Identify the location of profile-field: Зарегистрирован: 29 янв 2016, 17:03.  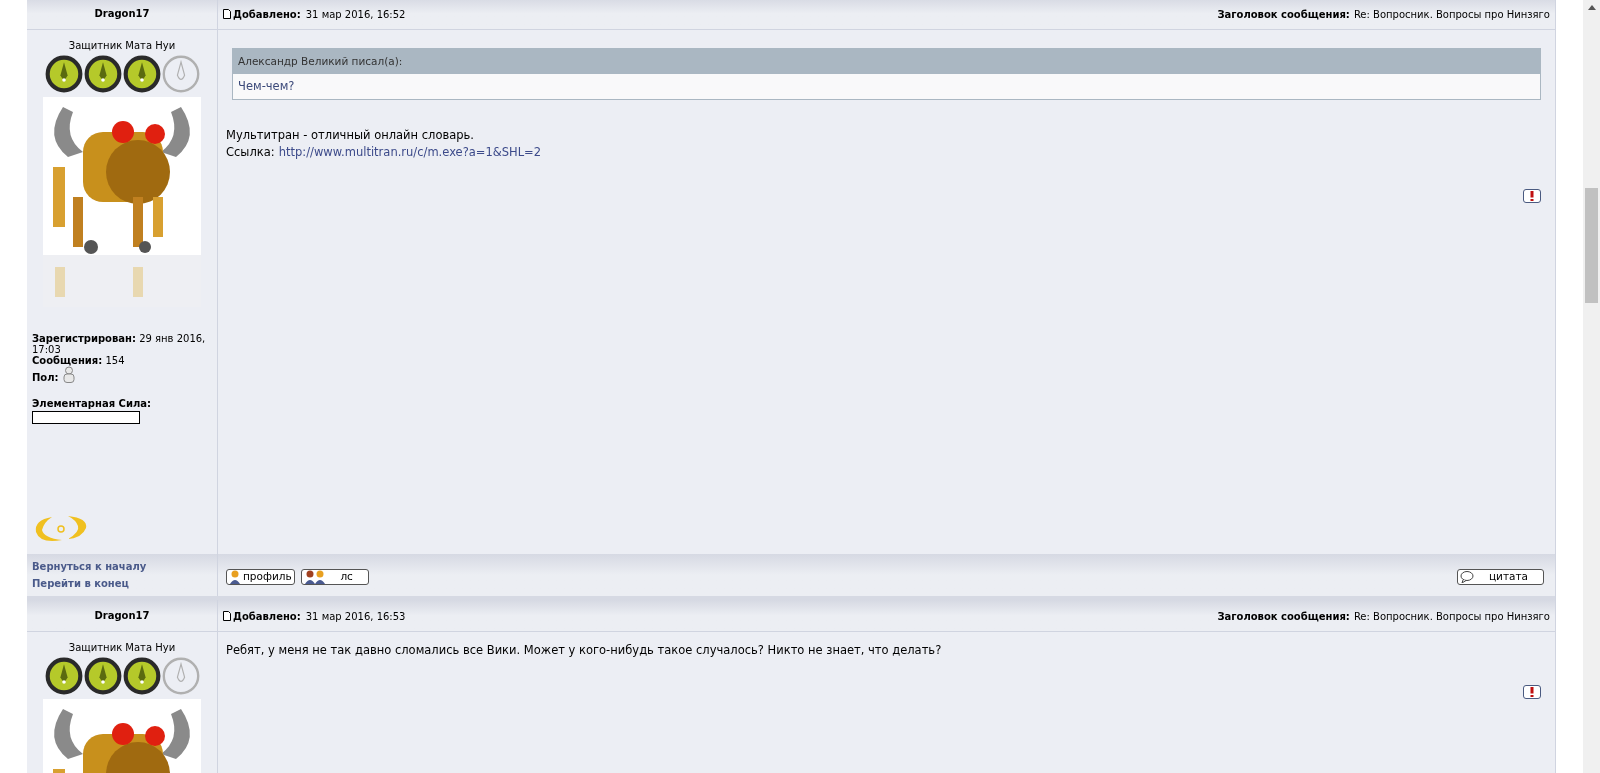
(122, 344).